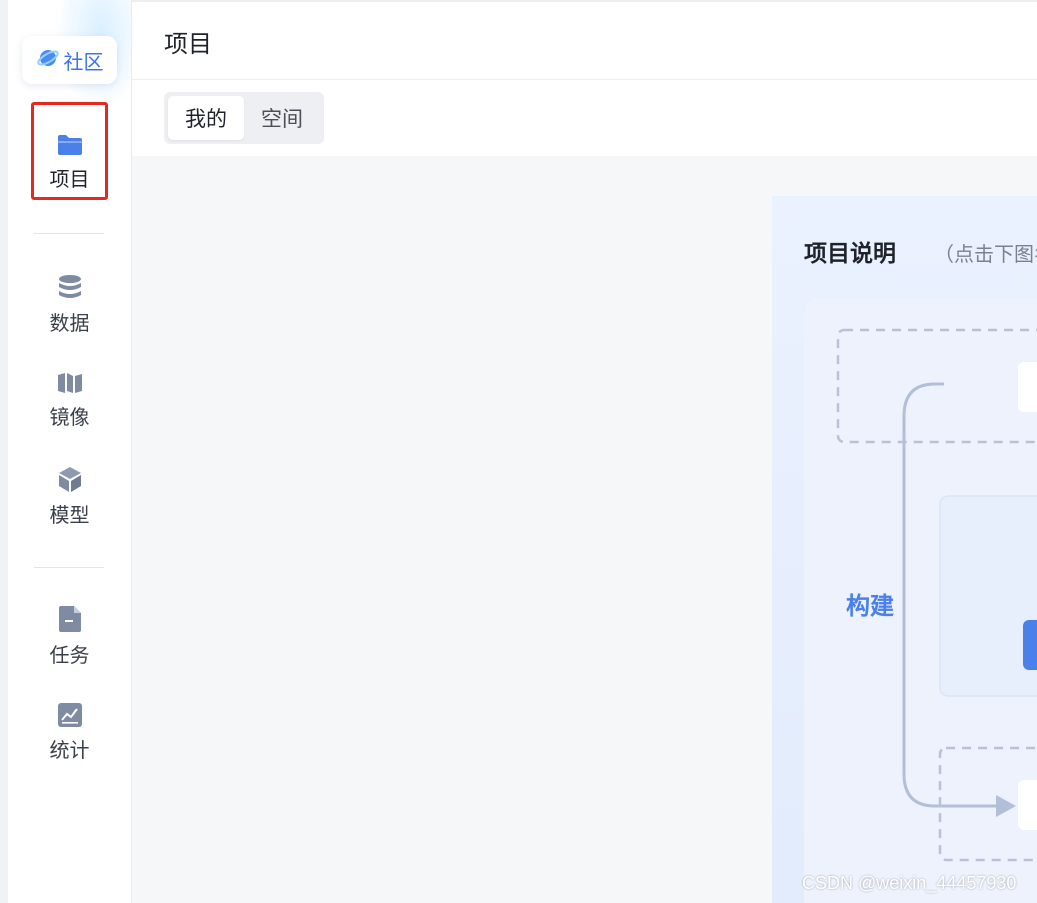 The width and height of the screenshot is (1037, 903). Describe the element at coordinates (70, 715) in the screenshot. I see `chart-icon` at that location.